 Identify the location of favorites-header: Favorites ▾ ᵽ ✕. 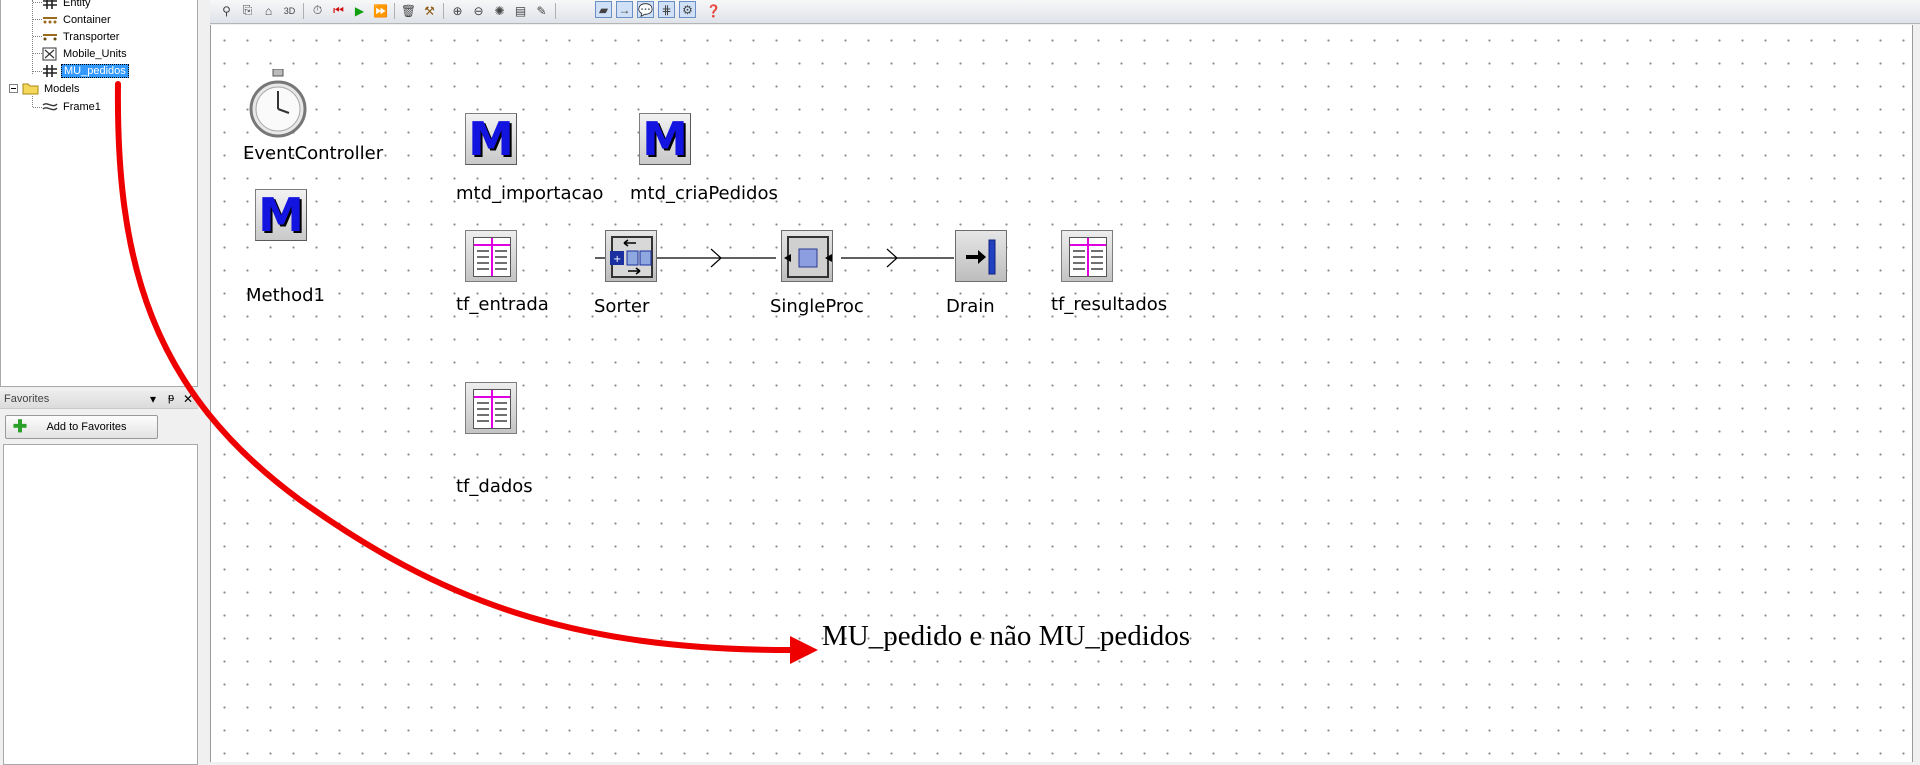
(99, 400).